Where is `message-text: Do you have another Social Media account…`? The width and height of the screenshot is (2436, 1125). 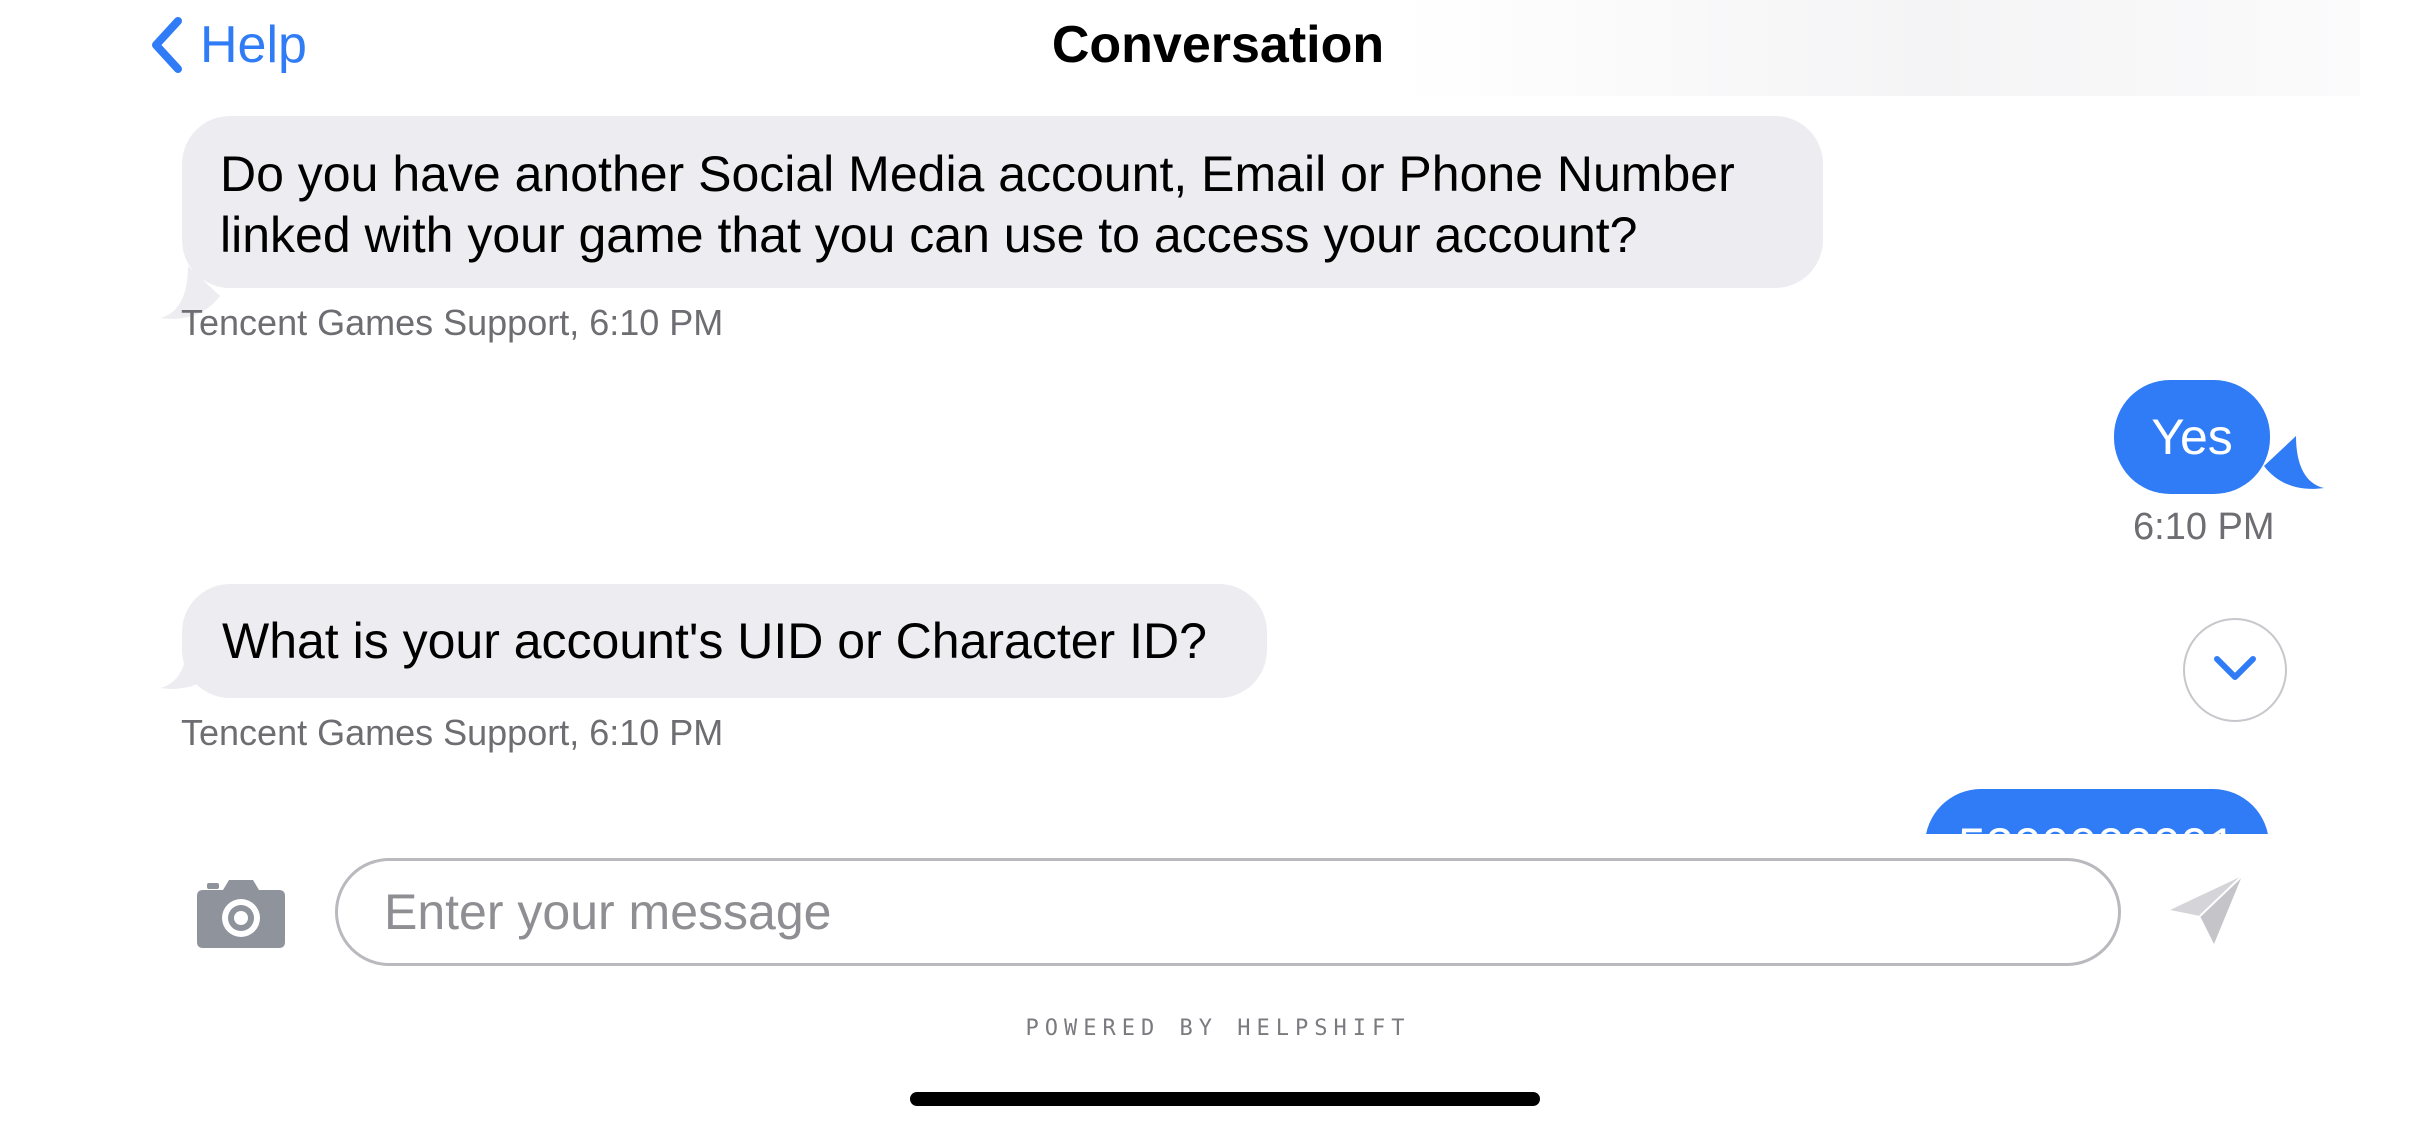 message-text: Do you have another Social Media account… is located at coordinates (977, 204).